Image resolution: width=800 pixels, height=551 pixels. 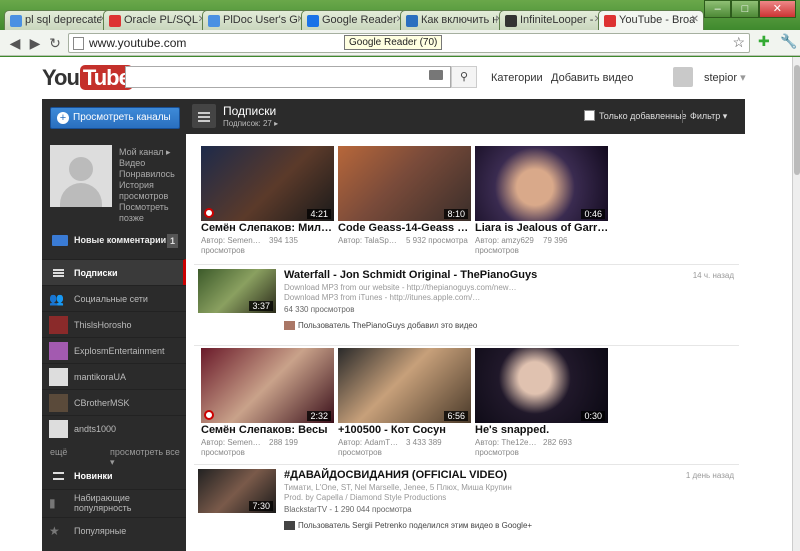 What do you see at coordinates (454, 20) in the screenshot?
I see `tab-kak-vklyuchit: Как включить н✕` at bounding box center [454, 20].